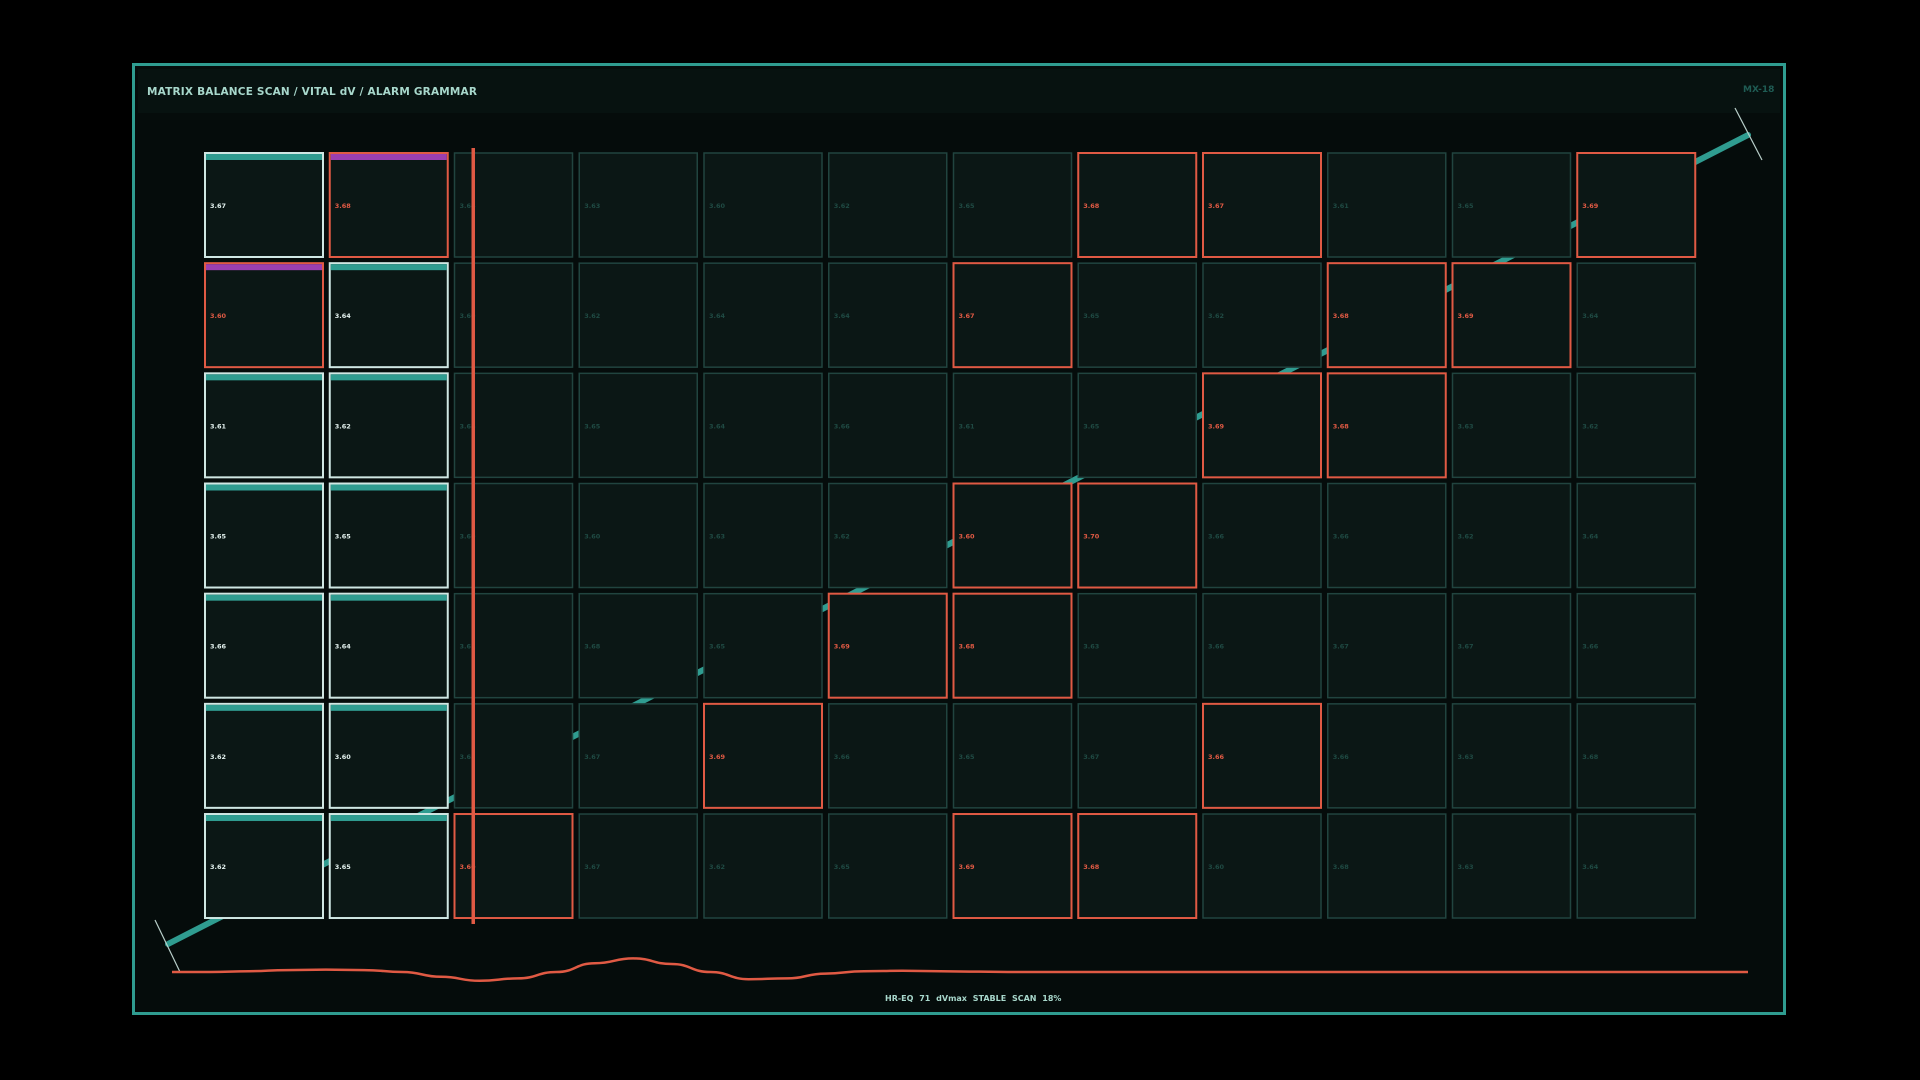 Image resolution: width=1920 pixels, height=1080 pixels. Describe the element at coordinates (973, 998) in the screenshot. I see `status-readout: HR-EQ 71 dVmax STABLE SCAN 18%` at that location.